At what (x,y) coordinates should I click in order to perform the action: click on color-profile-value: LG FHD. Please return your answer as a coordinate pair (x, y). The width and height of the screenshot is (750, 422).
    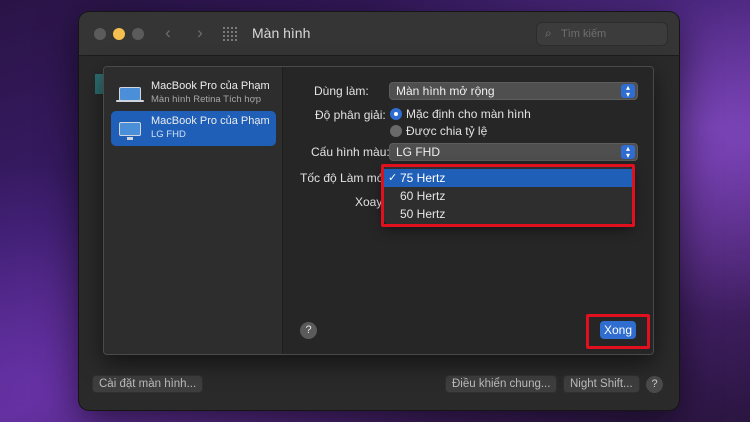
    Looking at the image, I should click on (418, 152).